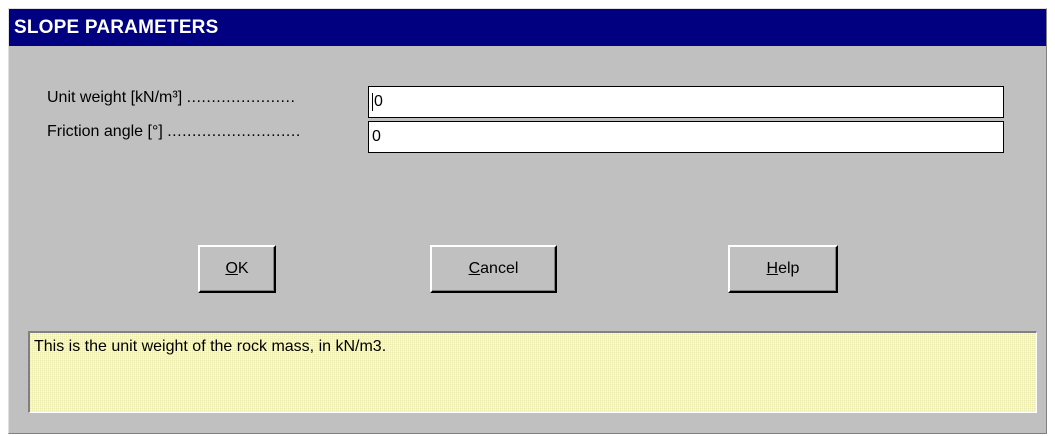 This screenshot has height=436, width=1055. I want to click on dialog-title: SLOPE PARAMETERS, so click(527, 27).